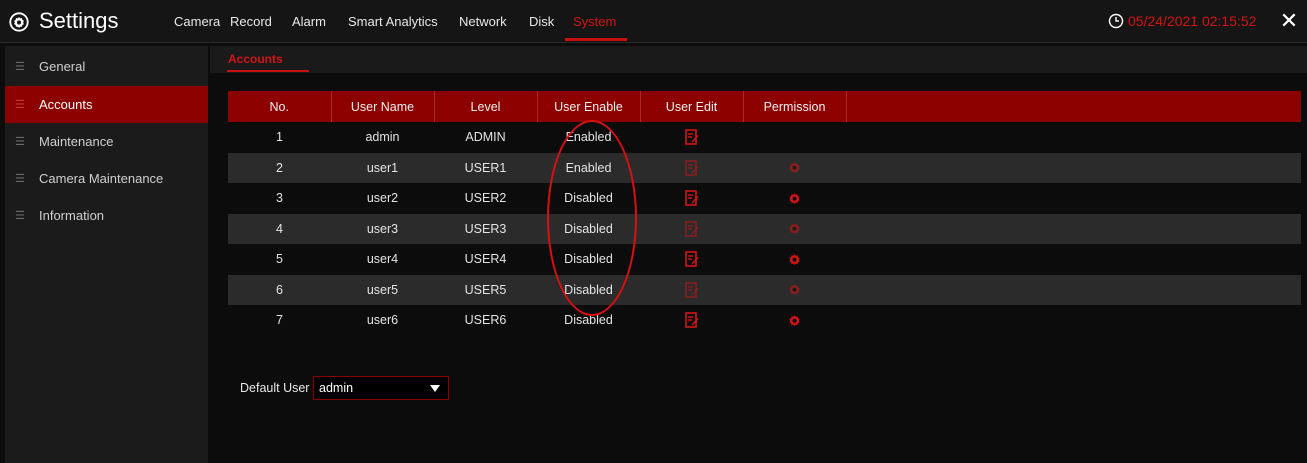 This screenshot has height=463, width=1307. What do you see at coordinates (596, 39) in the screenshot?
I see `active-tab-indicator` at bounding box center [596, 39].